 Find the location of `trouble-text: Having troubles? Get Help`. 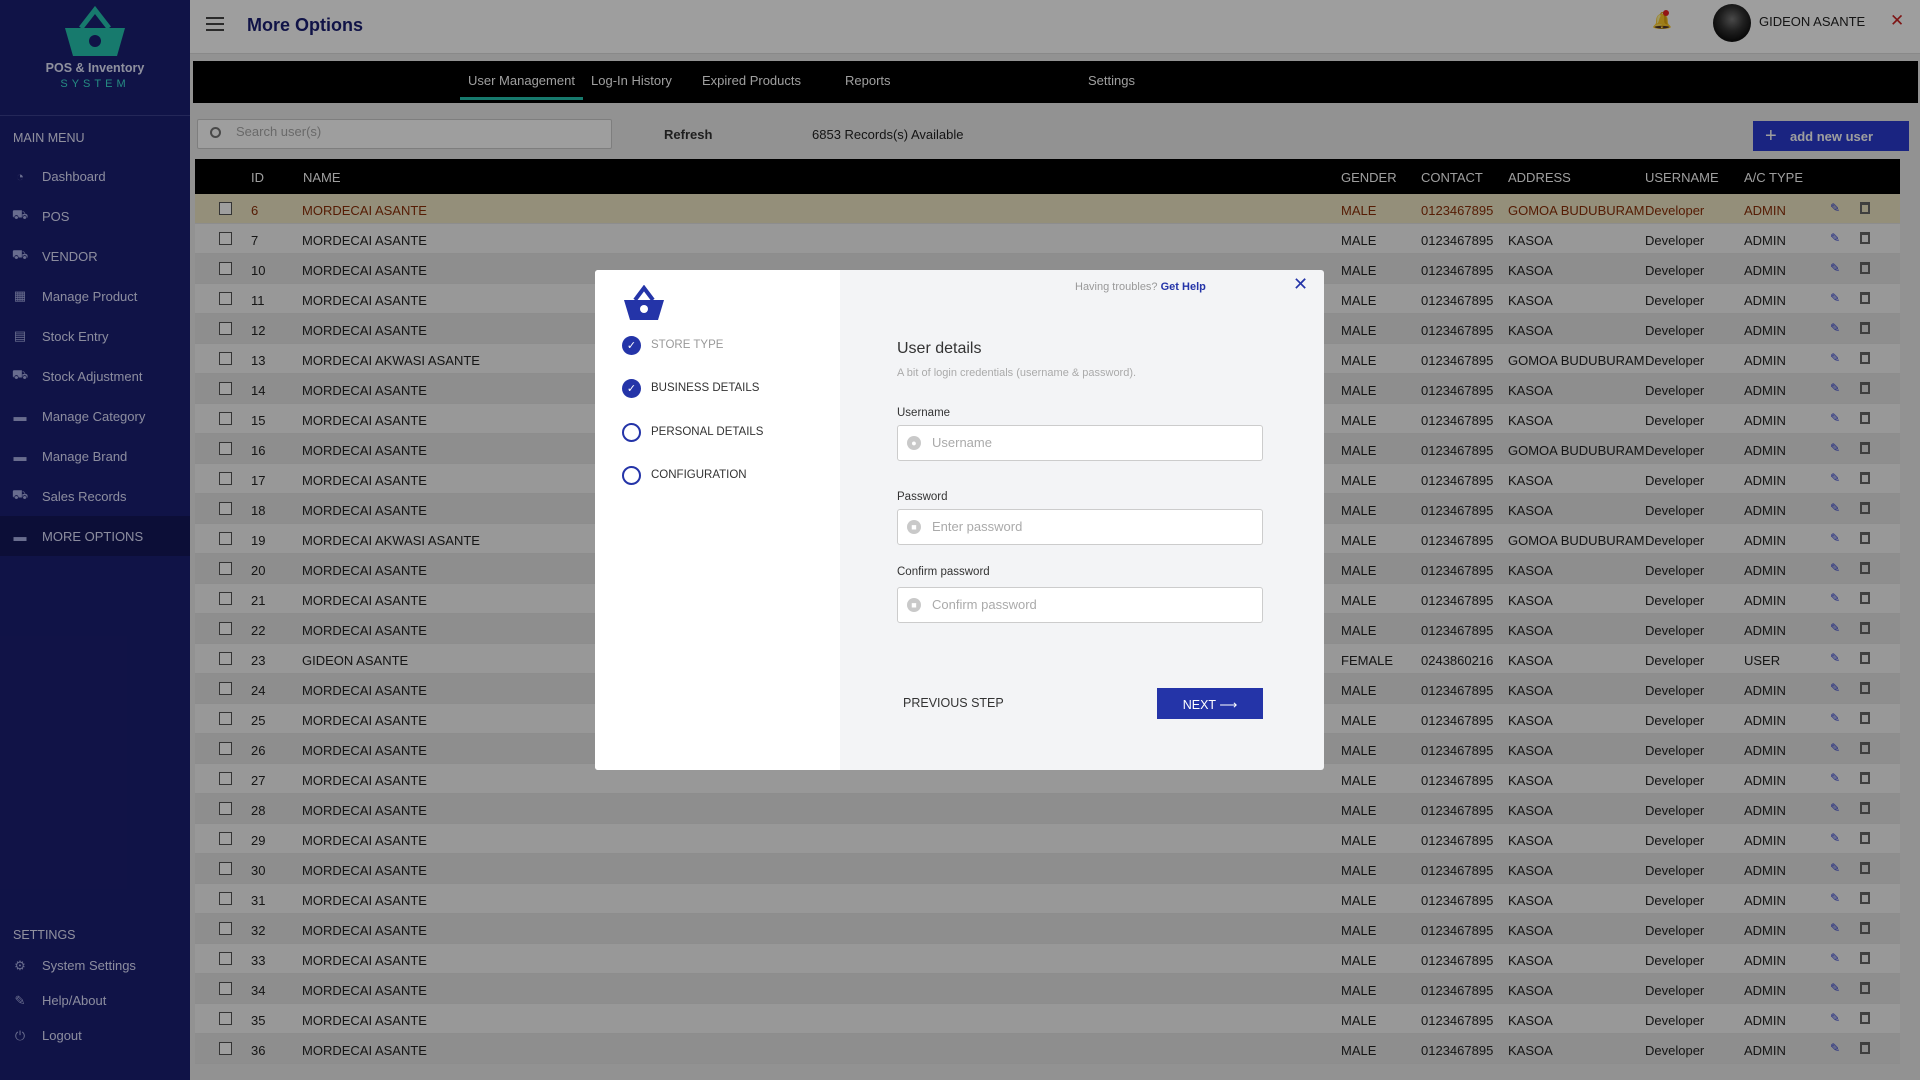

trouble-text: Having troubles? Get Help is located at coordinates (1140, 287).